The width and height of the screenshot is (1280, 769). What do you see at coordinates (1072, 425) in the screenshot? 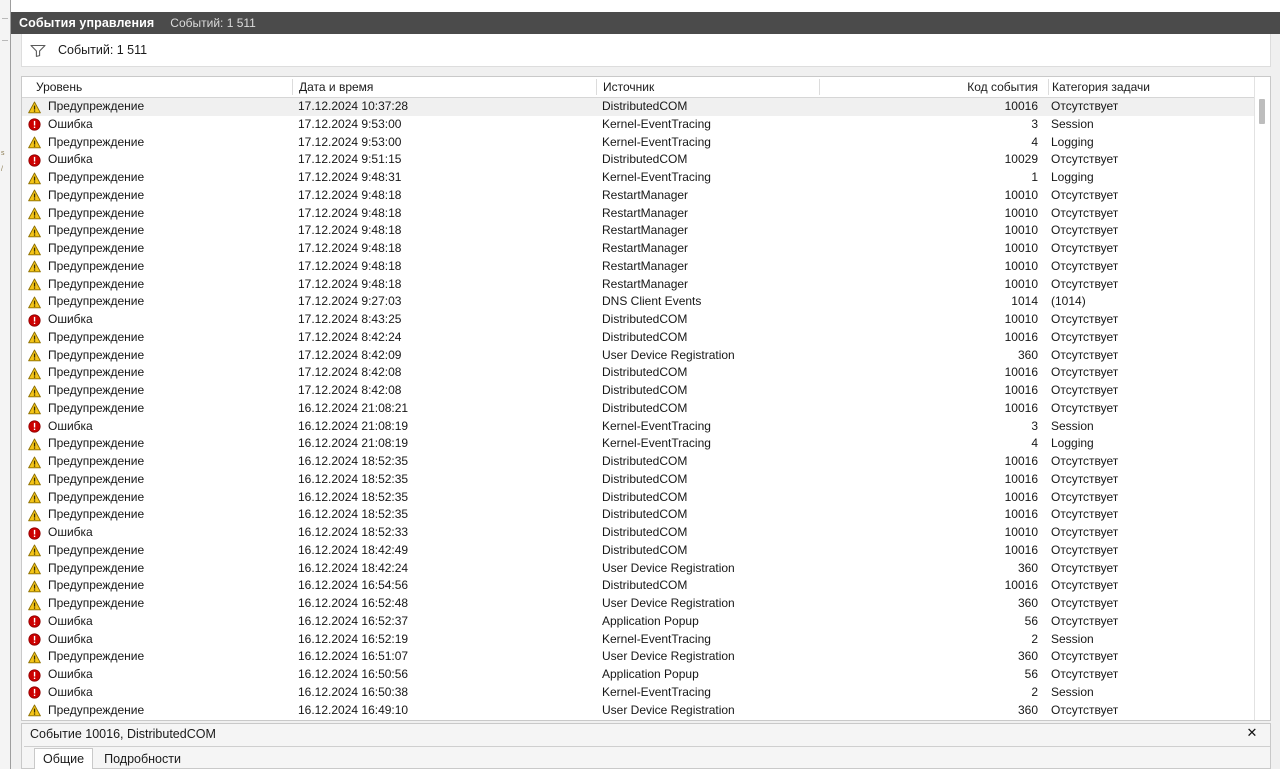
I see `cell-task-category: Session` at bounding box center [1072, 425].